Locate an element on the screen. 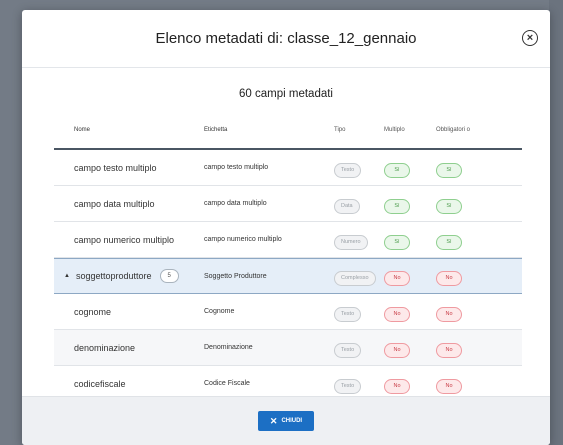 Image resolution: width=563 pixels, height=445 pixels. close-button: ✕ CHIUDI is located at coordinates (286, 421).